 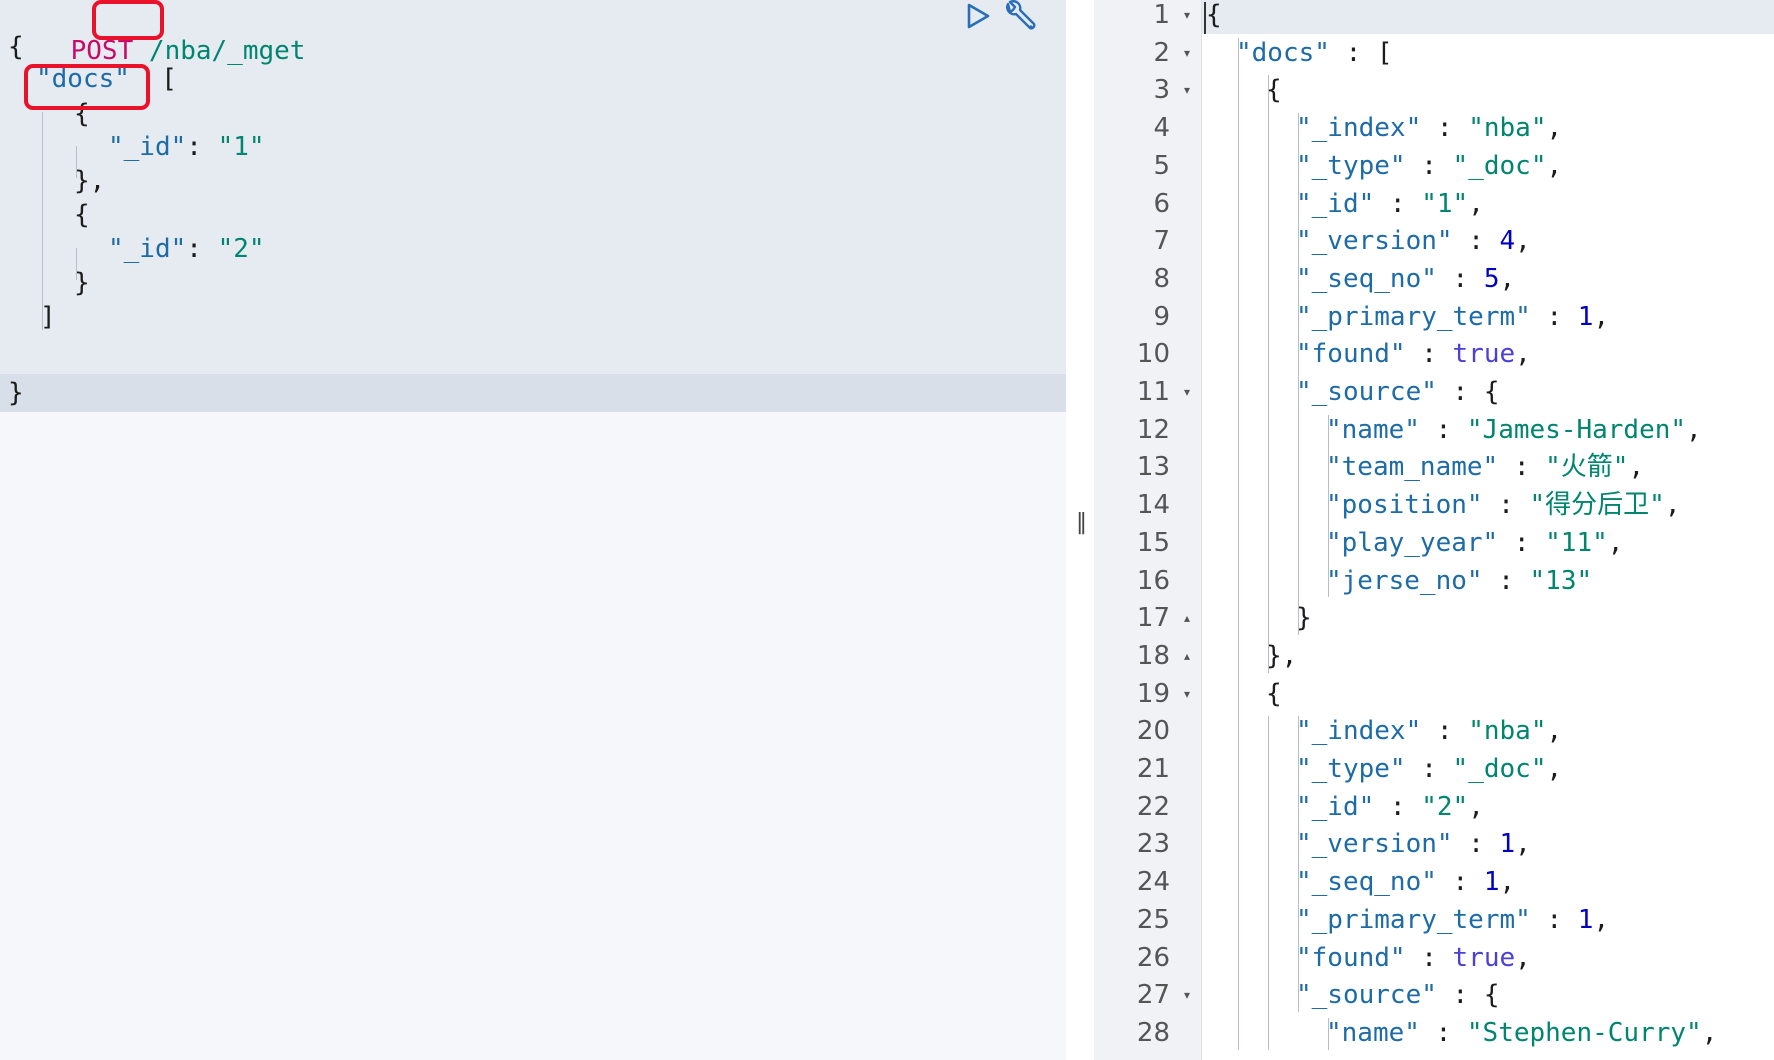 What do you see at coordinates (1359, 731) in the screenshot?
I see `json-token-key: "_index"` at bounding box center [1359, 731].